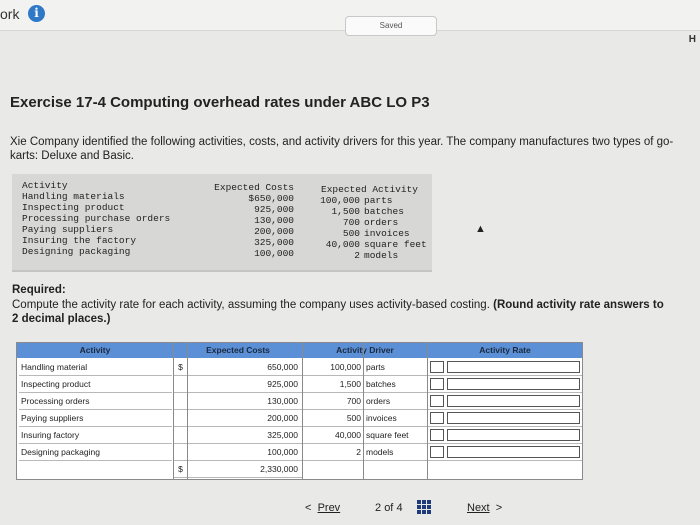  What do you see at coordinates (254, 187) in the screenshot?
I see `given-header-costs: Expected Costs` at bounding box center [254, 187].